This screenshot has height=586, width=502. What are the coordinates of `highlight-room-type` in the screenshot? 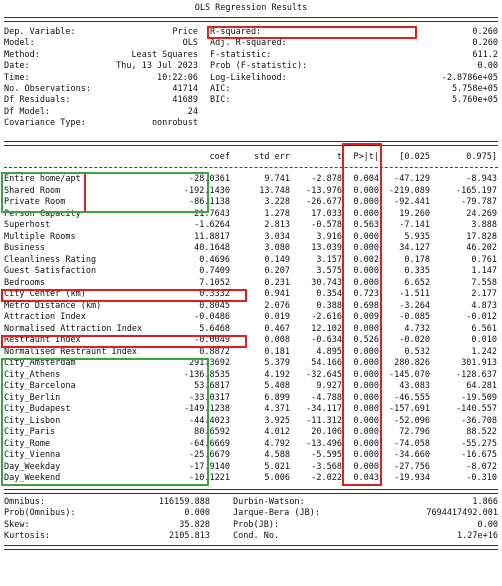 It's located at (105, 192).